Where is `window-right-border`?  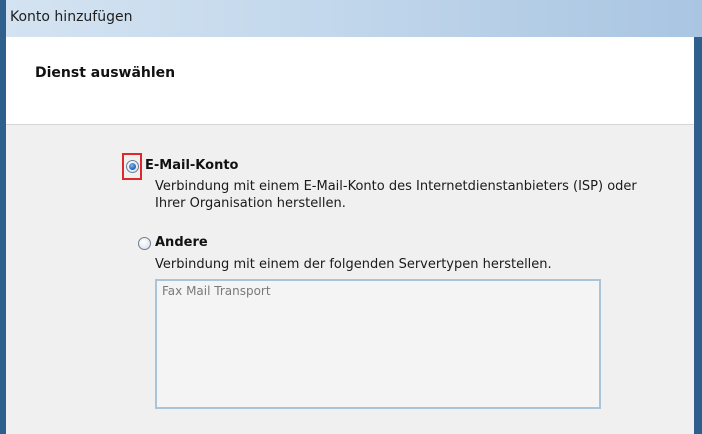
window-right-border is located at coordinates (698, 235).